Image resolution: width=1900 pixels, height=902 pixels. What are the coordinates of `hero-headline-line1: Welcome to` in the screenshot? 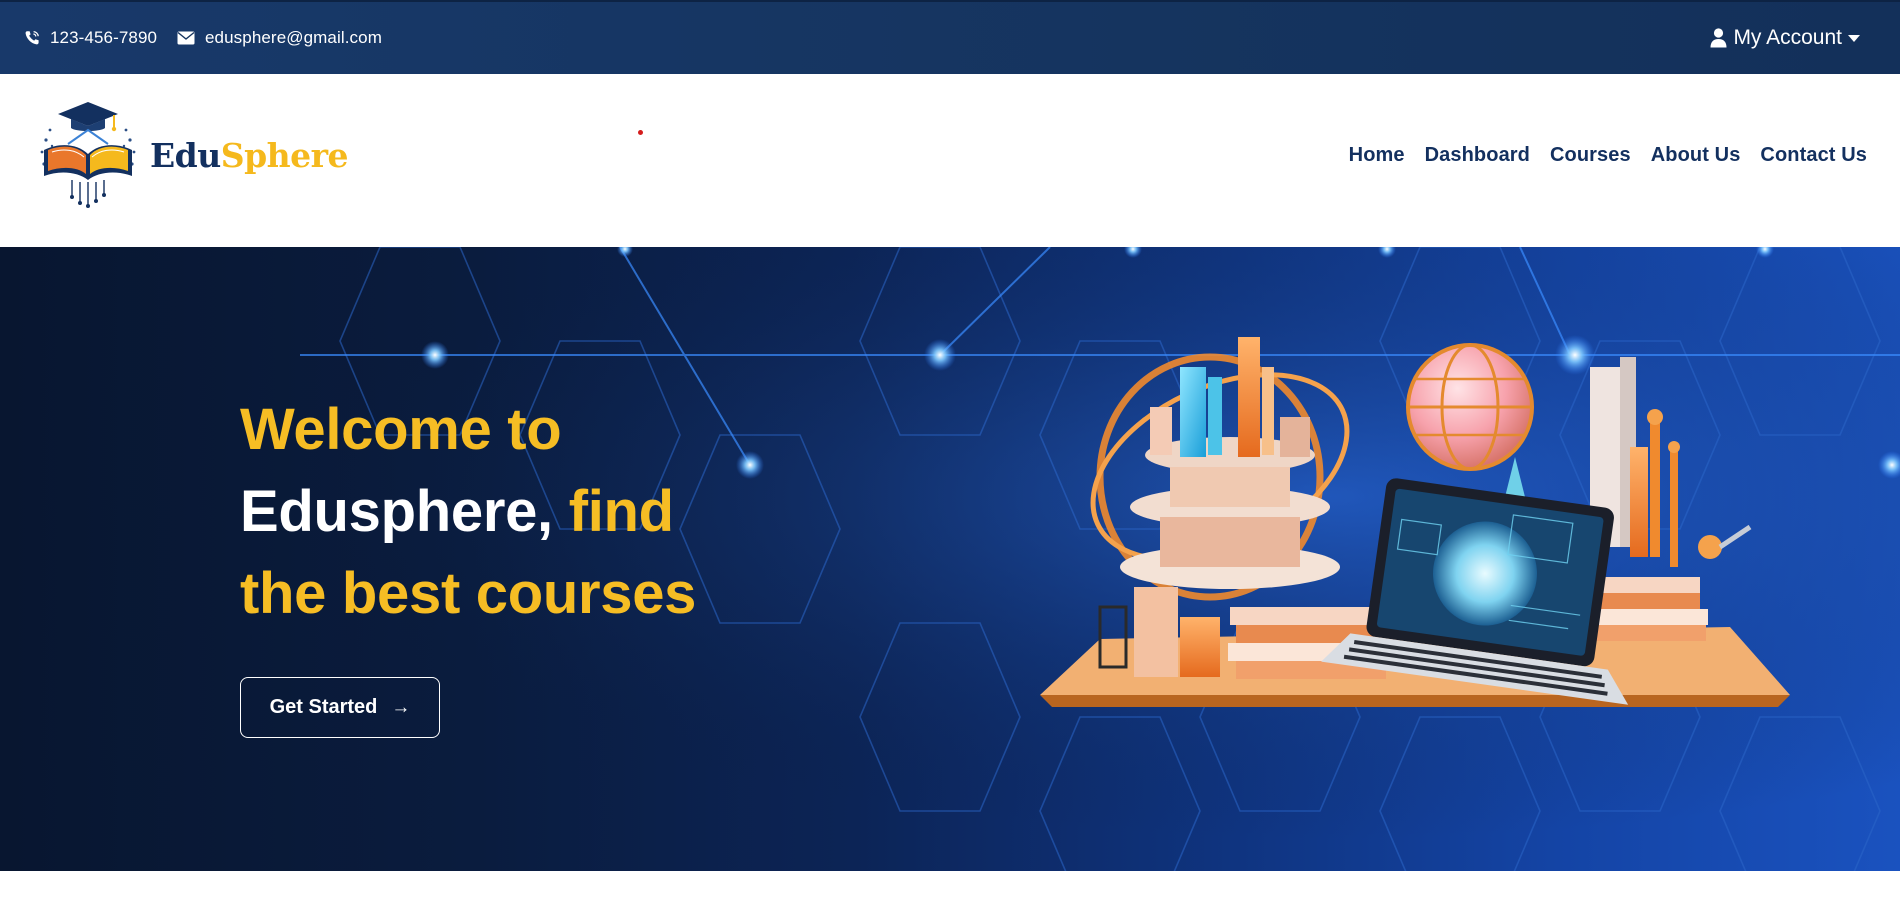 It's located at (401, 429).